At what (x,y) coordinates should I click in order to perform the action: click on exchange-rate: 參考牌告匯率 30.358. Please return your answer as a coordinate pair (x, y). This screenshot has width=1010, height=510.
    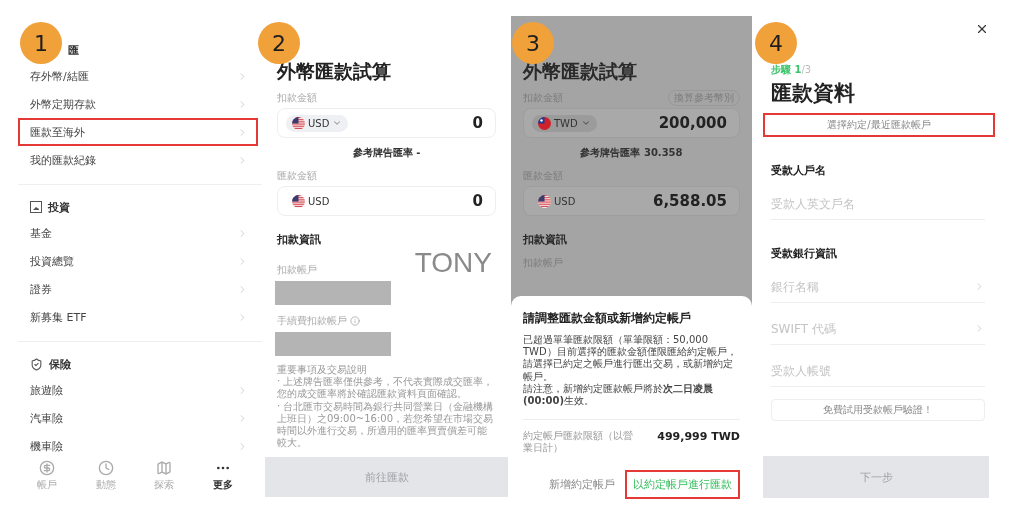
    Looking at the image, I should click on (631, 153).